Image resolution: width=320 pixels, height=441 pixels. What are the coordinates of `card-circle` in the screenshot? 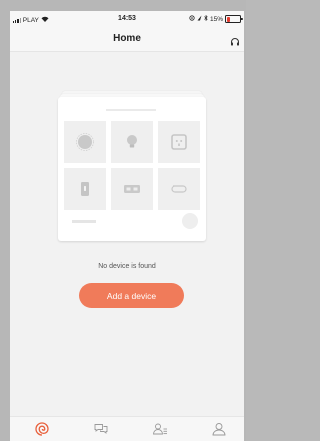 It's located at (190, 221).